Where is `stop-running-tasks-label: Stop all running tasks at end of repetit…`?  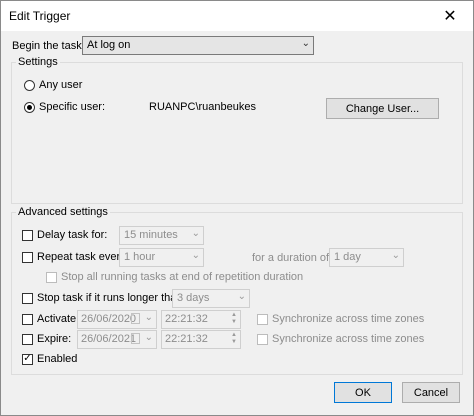
stop-running-tasks-label: Stop all running tasks at end of repetit… is located at coordinates (182, 277).